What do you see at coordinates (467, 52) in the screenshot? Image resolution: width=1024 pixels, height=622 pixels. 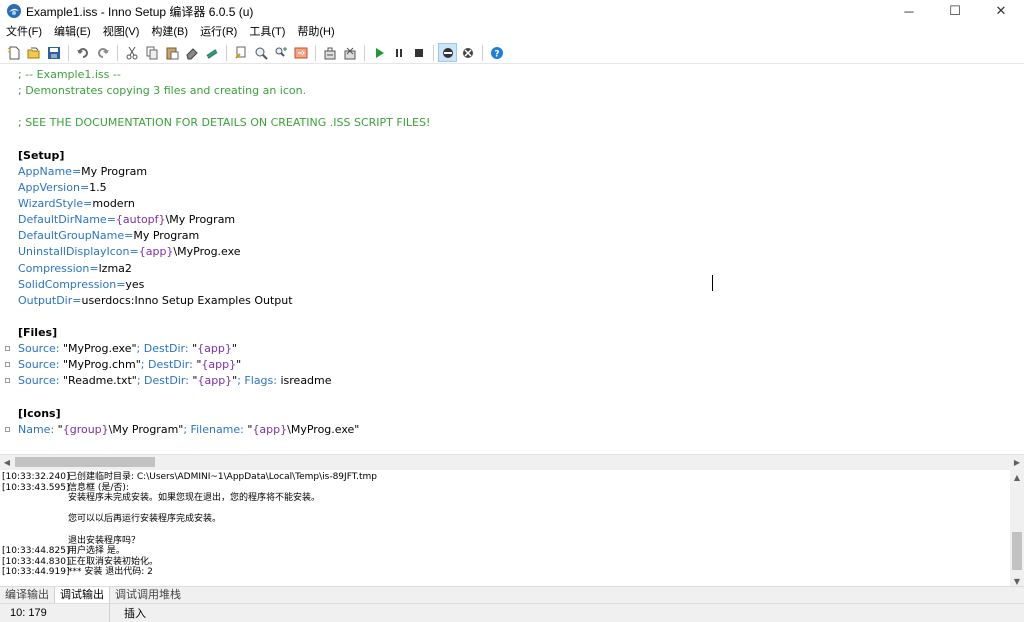 I see `debug-uninstall-icon` at bounding box center [467, 52].